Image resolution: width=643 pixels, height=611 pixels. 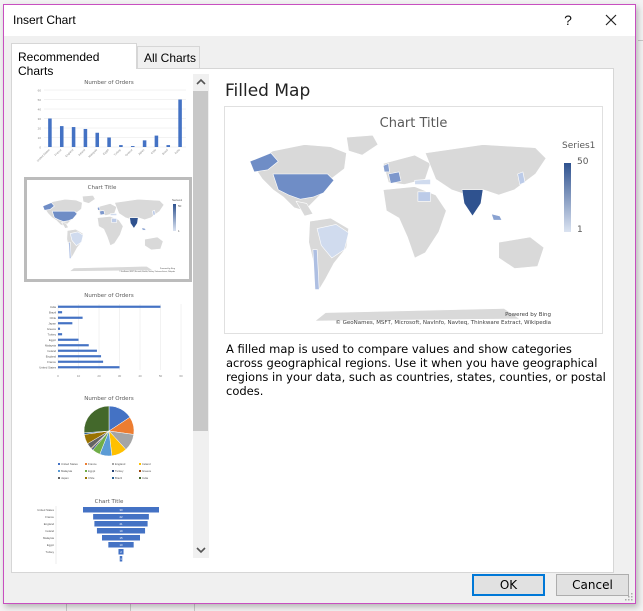 What do you see at coordinates (118, 478) in the screenshot?
I see `legend-entry: Brazil` at bounding box center [118, 478].